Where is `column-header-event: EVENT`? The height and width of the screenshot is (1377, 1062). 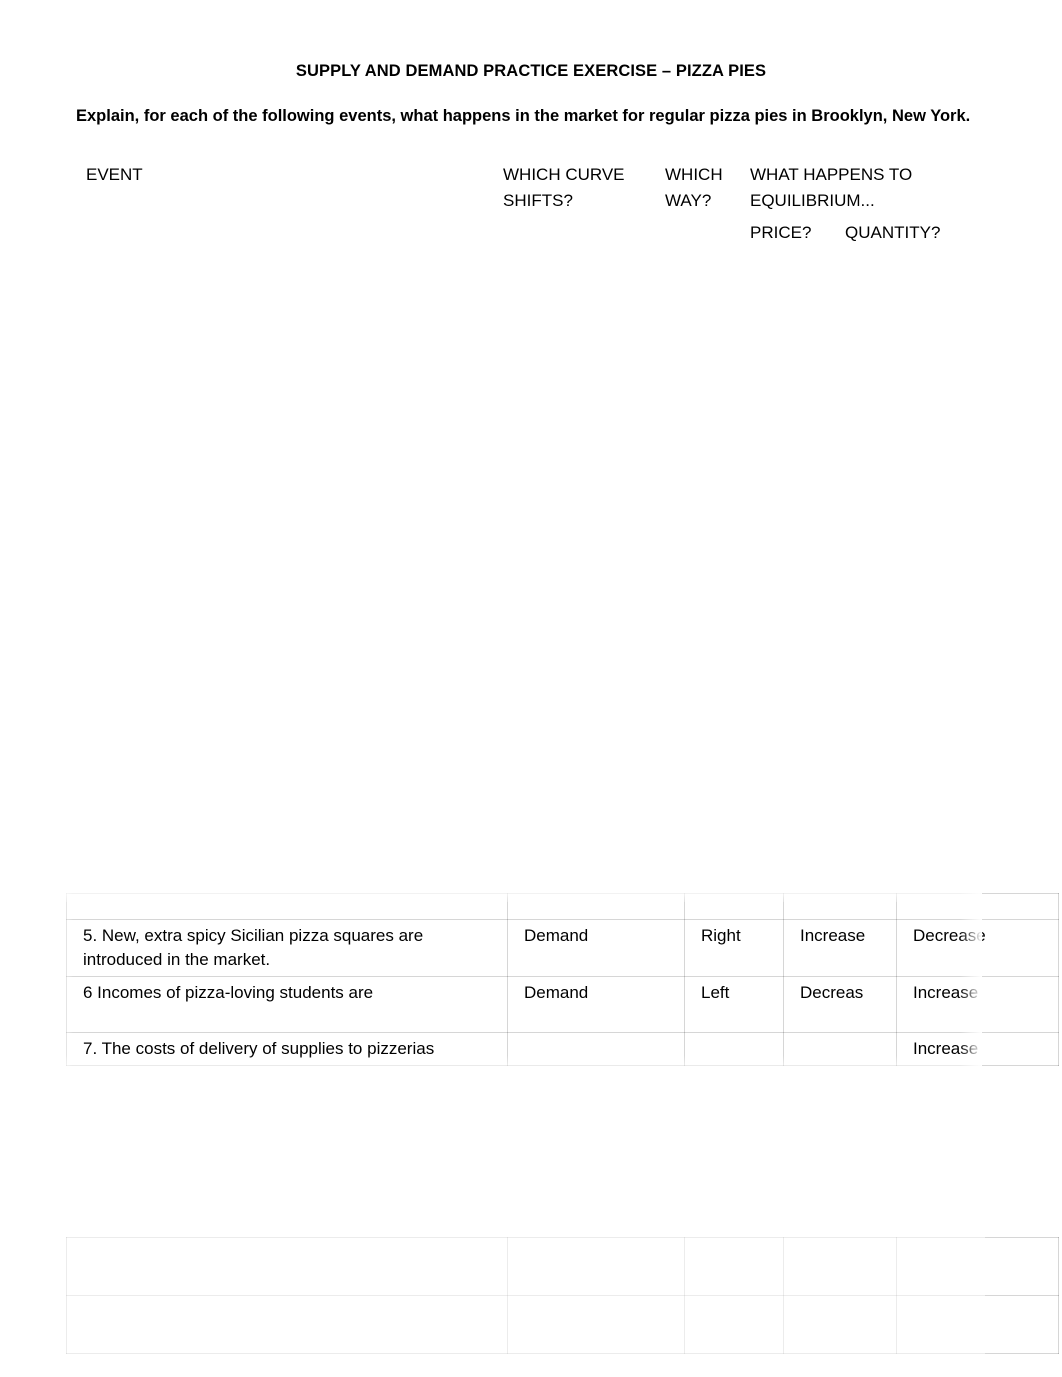 column-header-event: EVENT is located at coordinates (114, 174).